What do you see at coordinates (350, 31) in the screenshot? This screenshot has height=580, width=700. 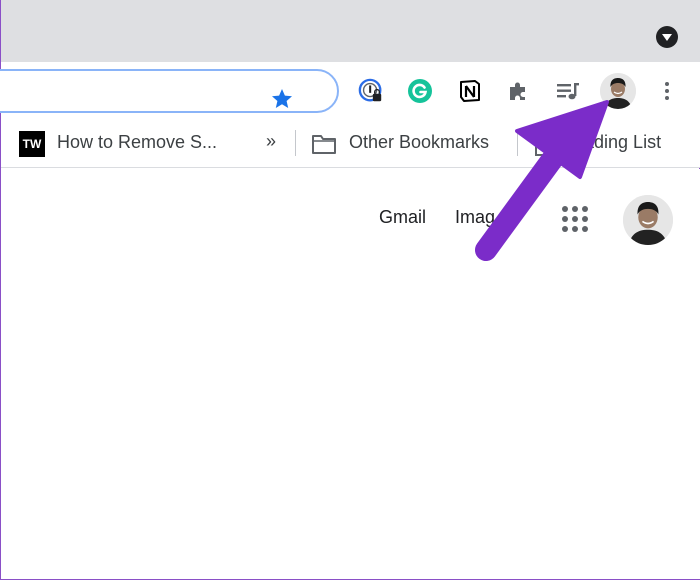 I see `tab-strip` at bounding box center [350, 31].